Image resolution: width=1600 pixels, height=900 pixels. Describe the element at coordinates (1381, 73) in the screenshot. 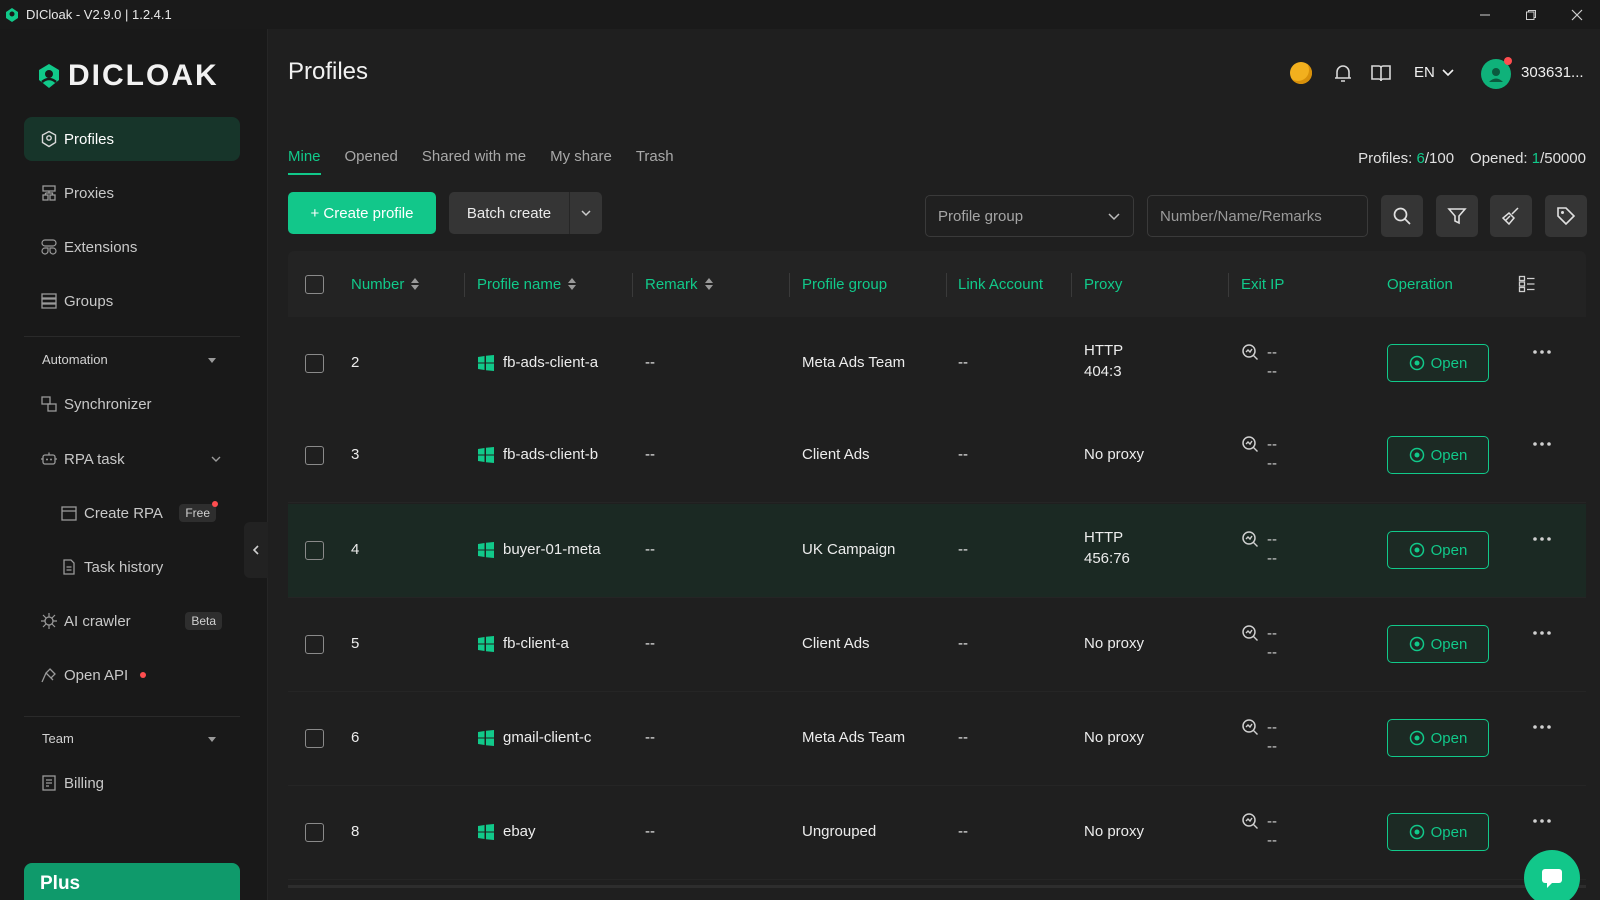

I see `book-icon` at that location.